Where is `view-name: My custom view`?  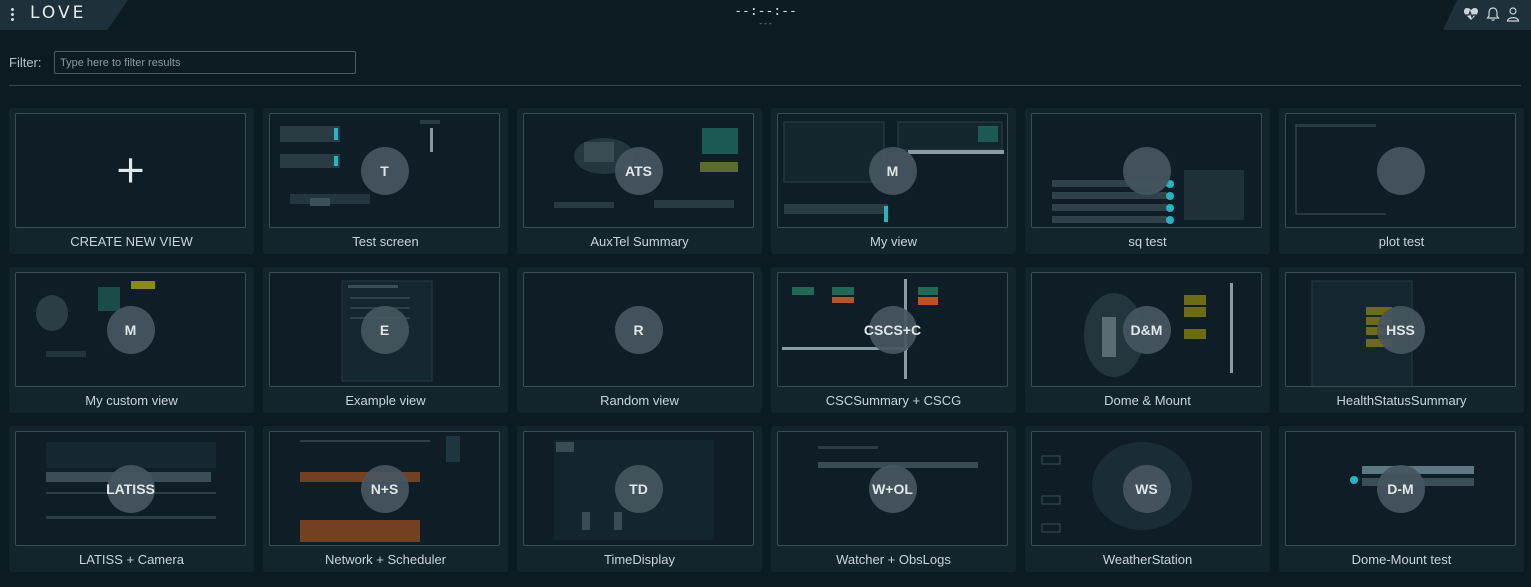 view-name: My custom view is located at coordinates (131, 400).